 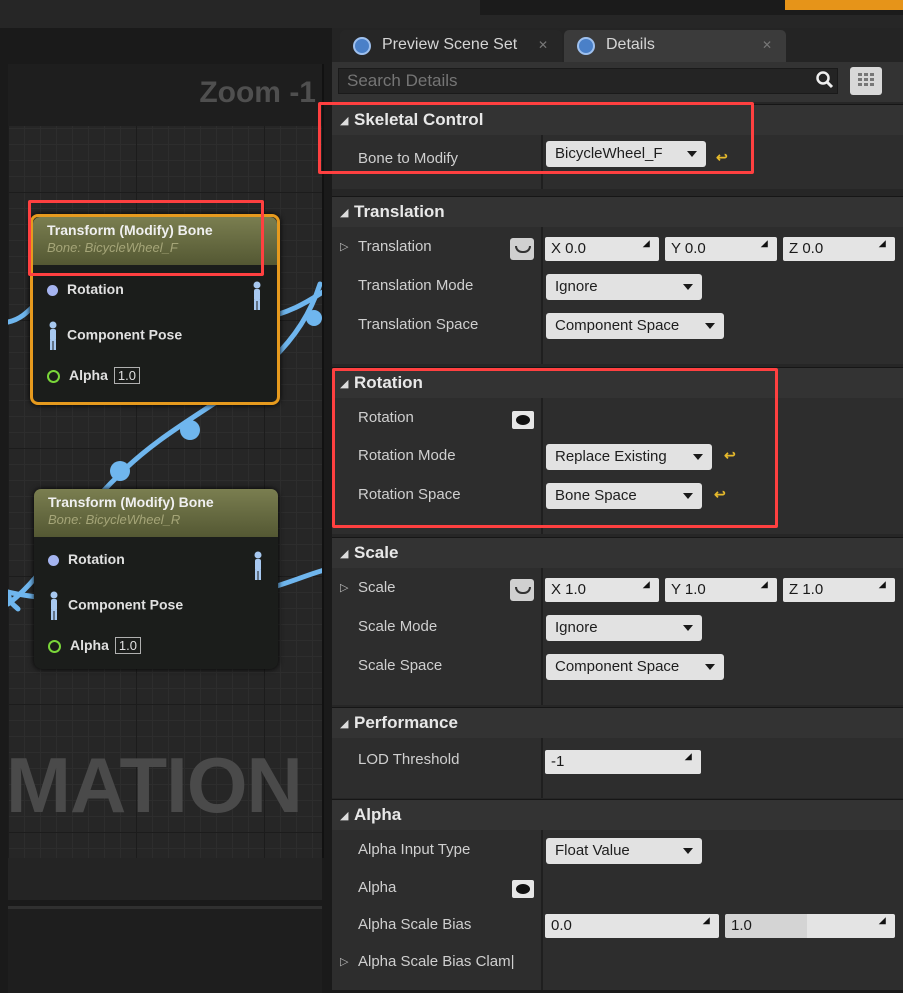 What do you see at coordinates (52, 290) in the screenshot?
I see `rotation-pin-icon` at bounding box center [52, 290].